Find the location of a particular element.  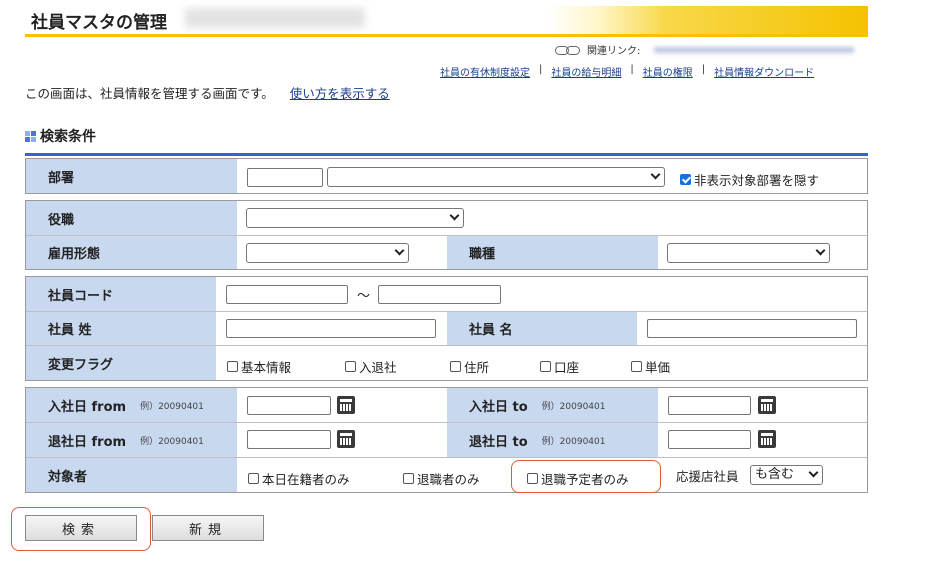

link-permissions: 社員の権限 is located at coordinates (668, 71).